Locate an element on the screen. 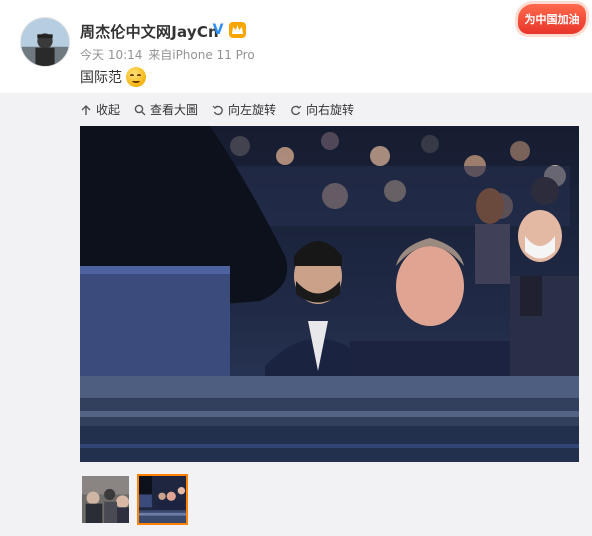  collapse-button: 收起 is located at coordinates (100, 109).